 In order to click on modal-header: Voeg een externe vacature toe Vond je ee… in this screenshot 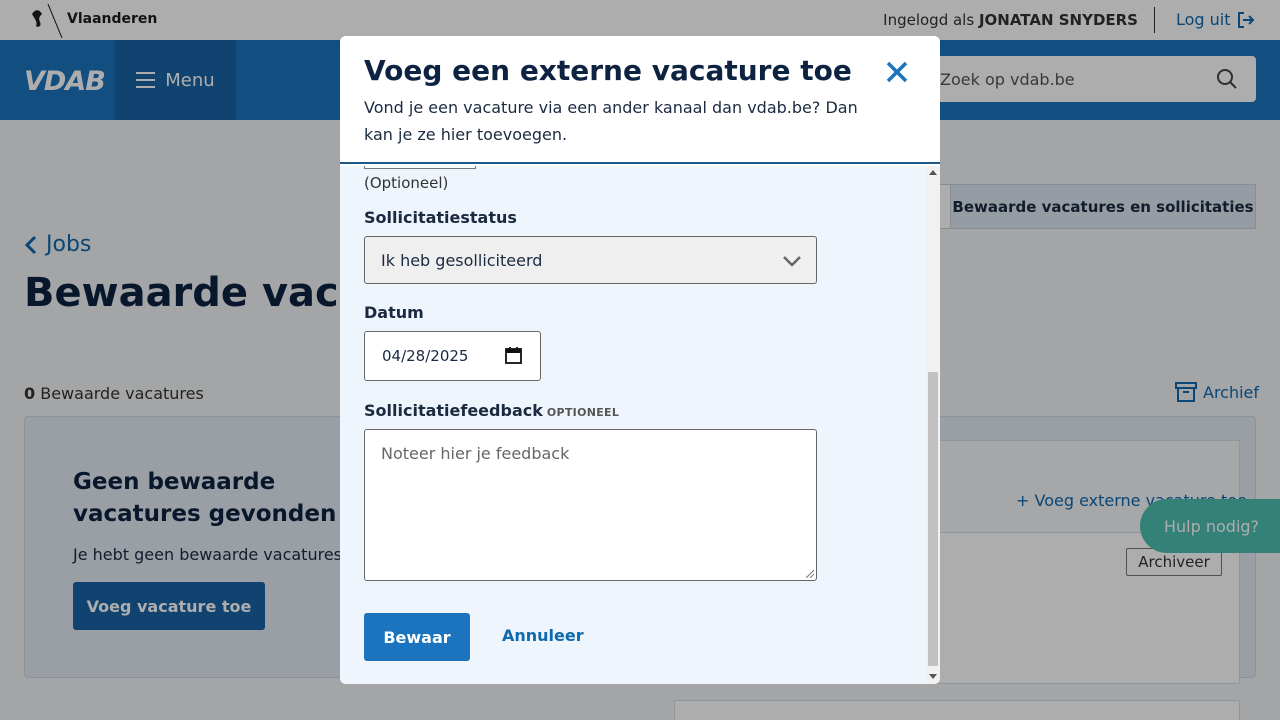, I will do `click(640, 100)`.